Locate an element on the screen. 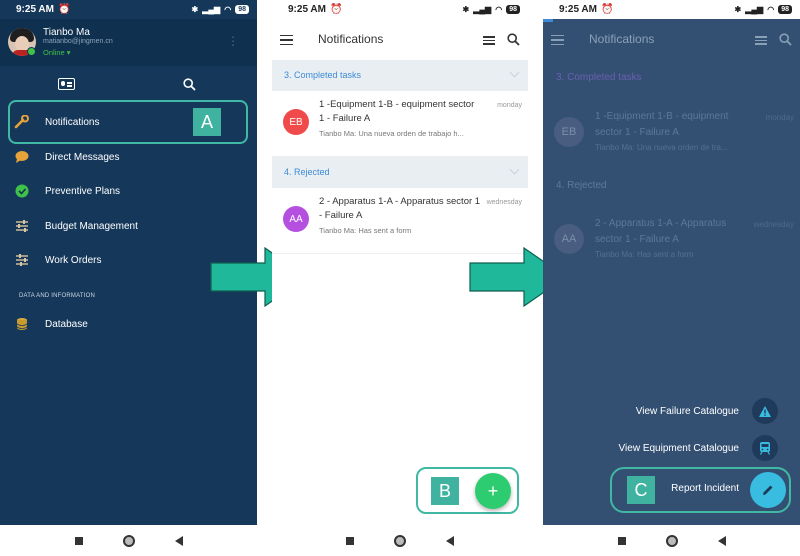  avatar: AA is located at coordinates (569, 239).